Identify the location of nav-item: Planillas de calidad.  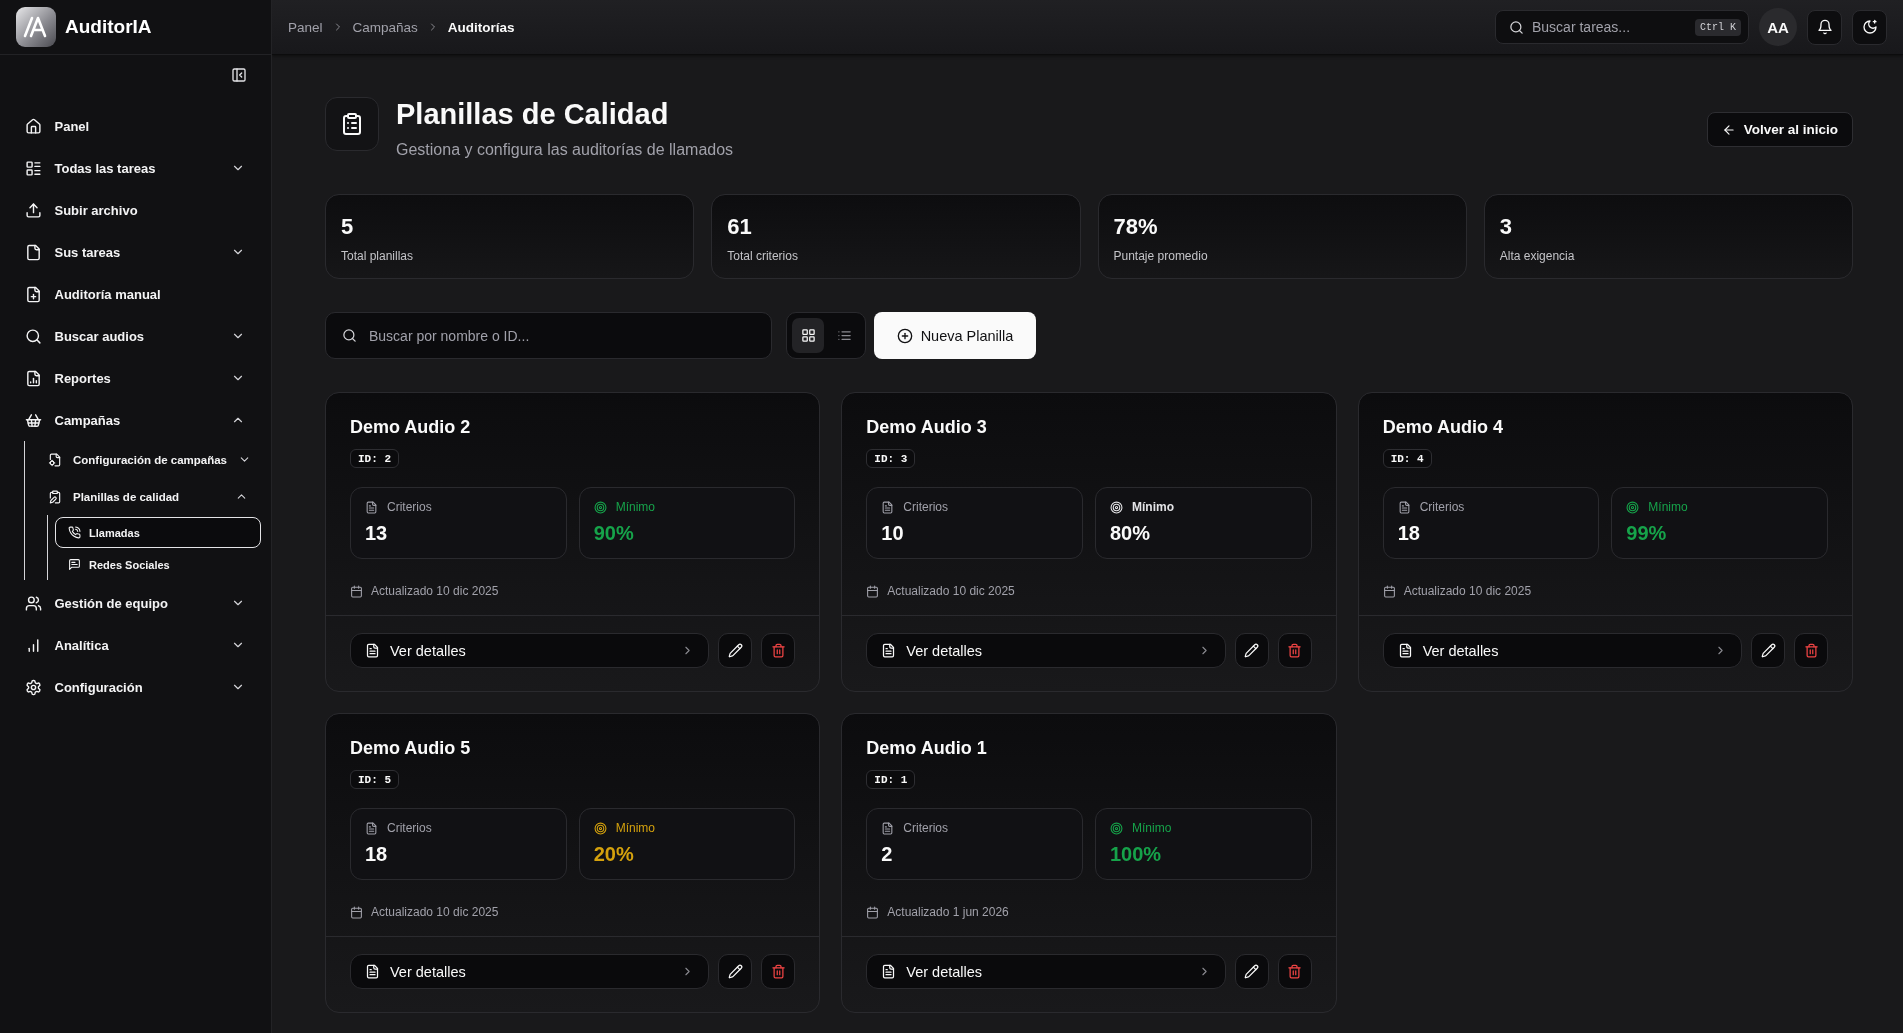
(143, 496).